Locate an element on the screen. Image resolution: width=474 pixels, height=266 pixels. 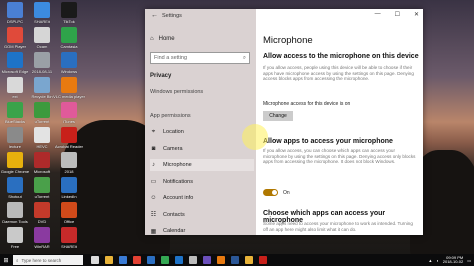
desktop-icon: HEVC is located at coordinates (42, 138).